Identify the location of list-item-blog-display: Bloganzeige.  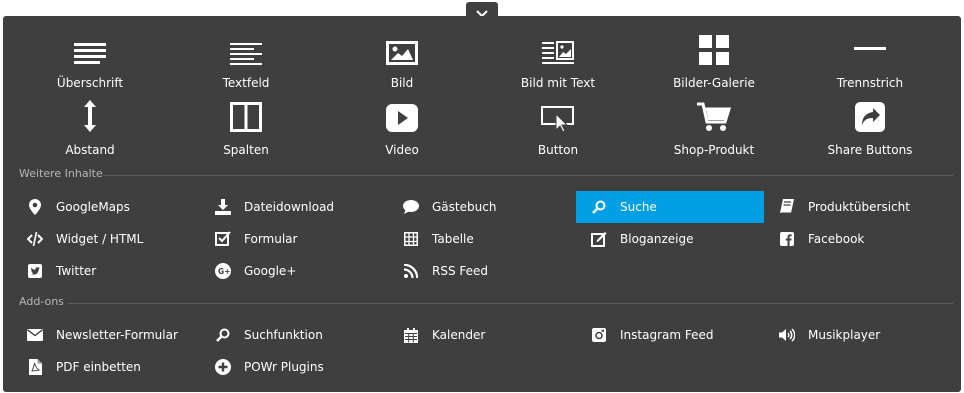
(662, 239).